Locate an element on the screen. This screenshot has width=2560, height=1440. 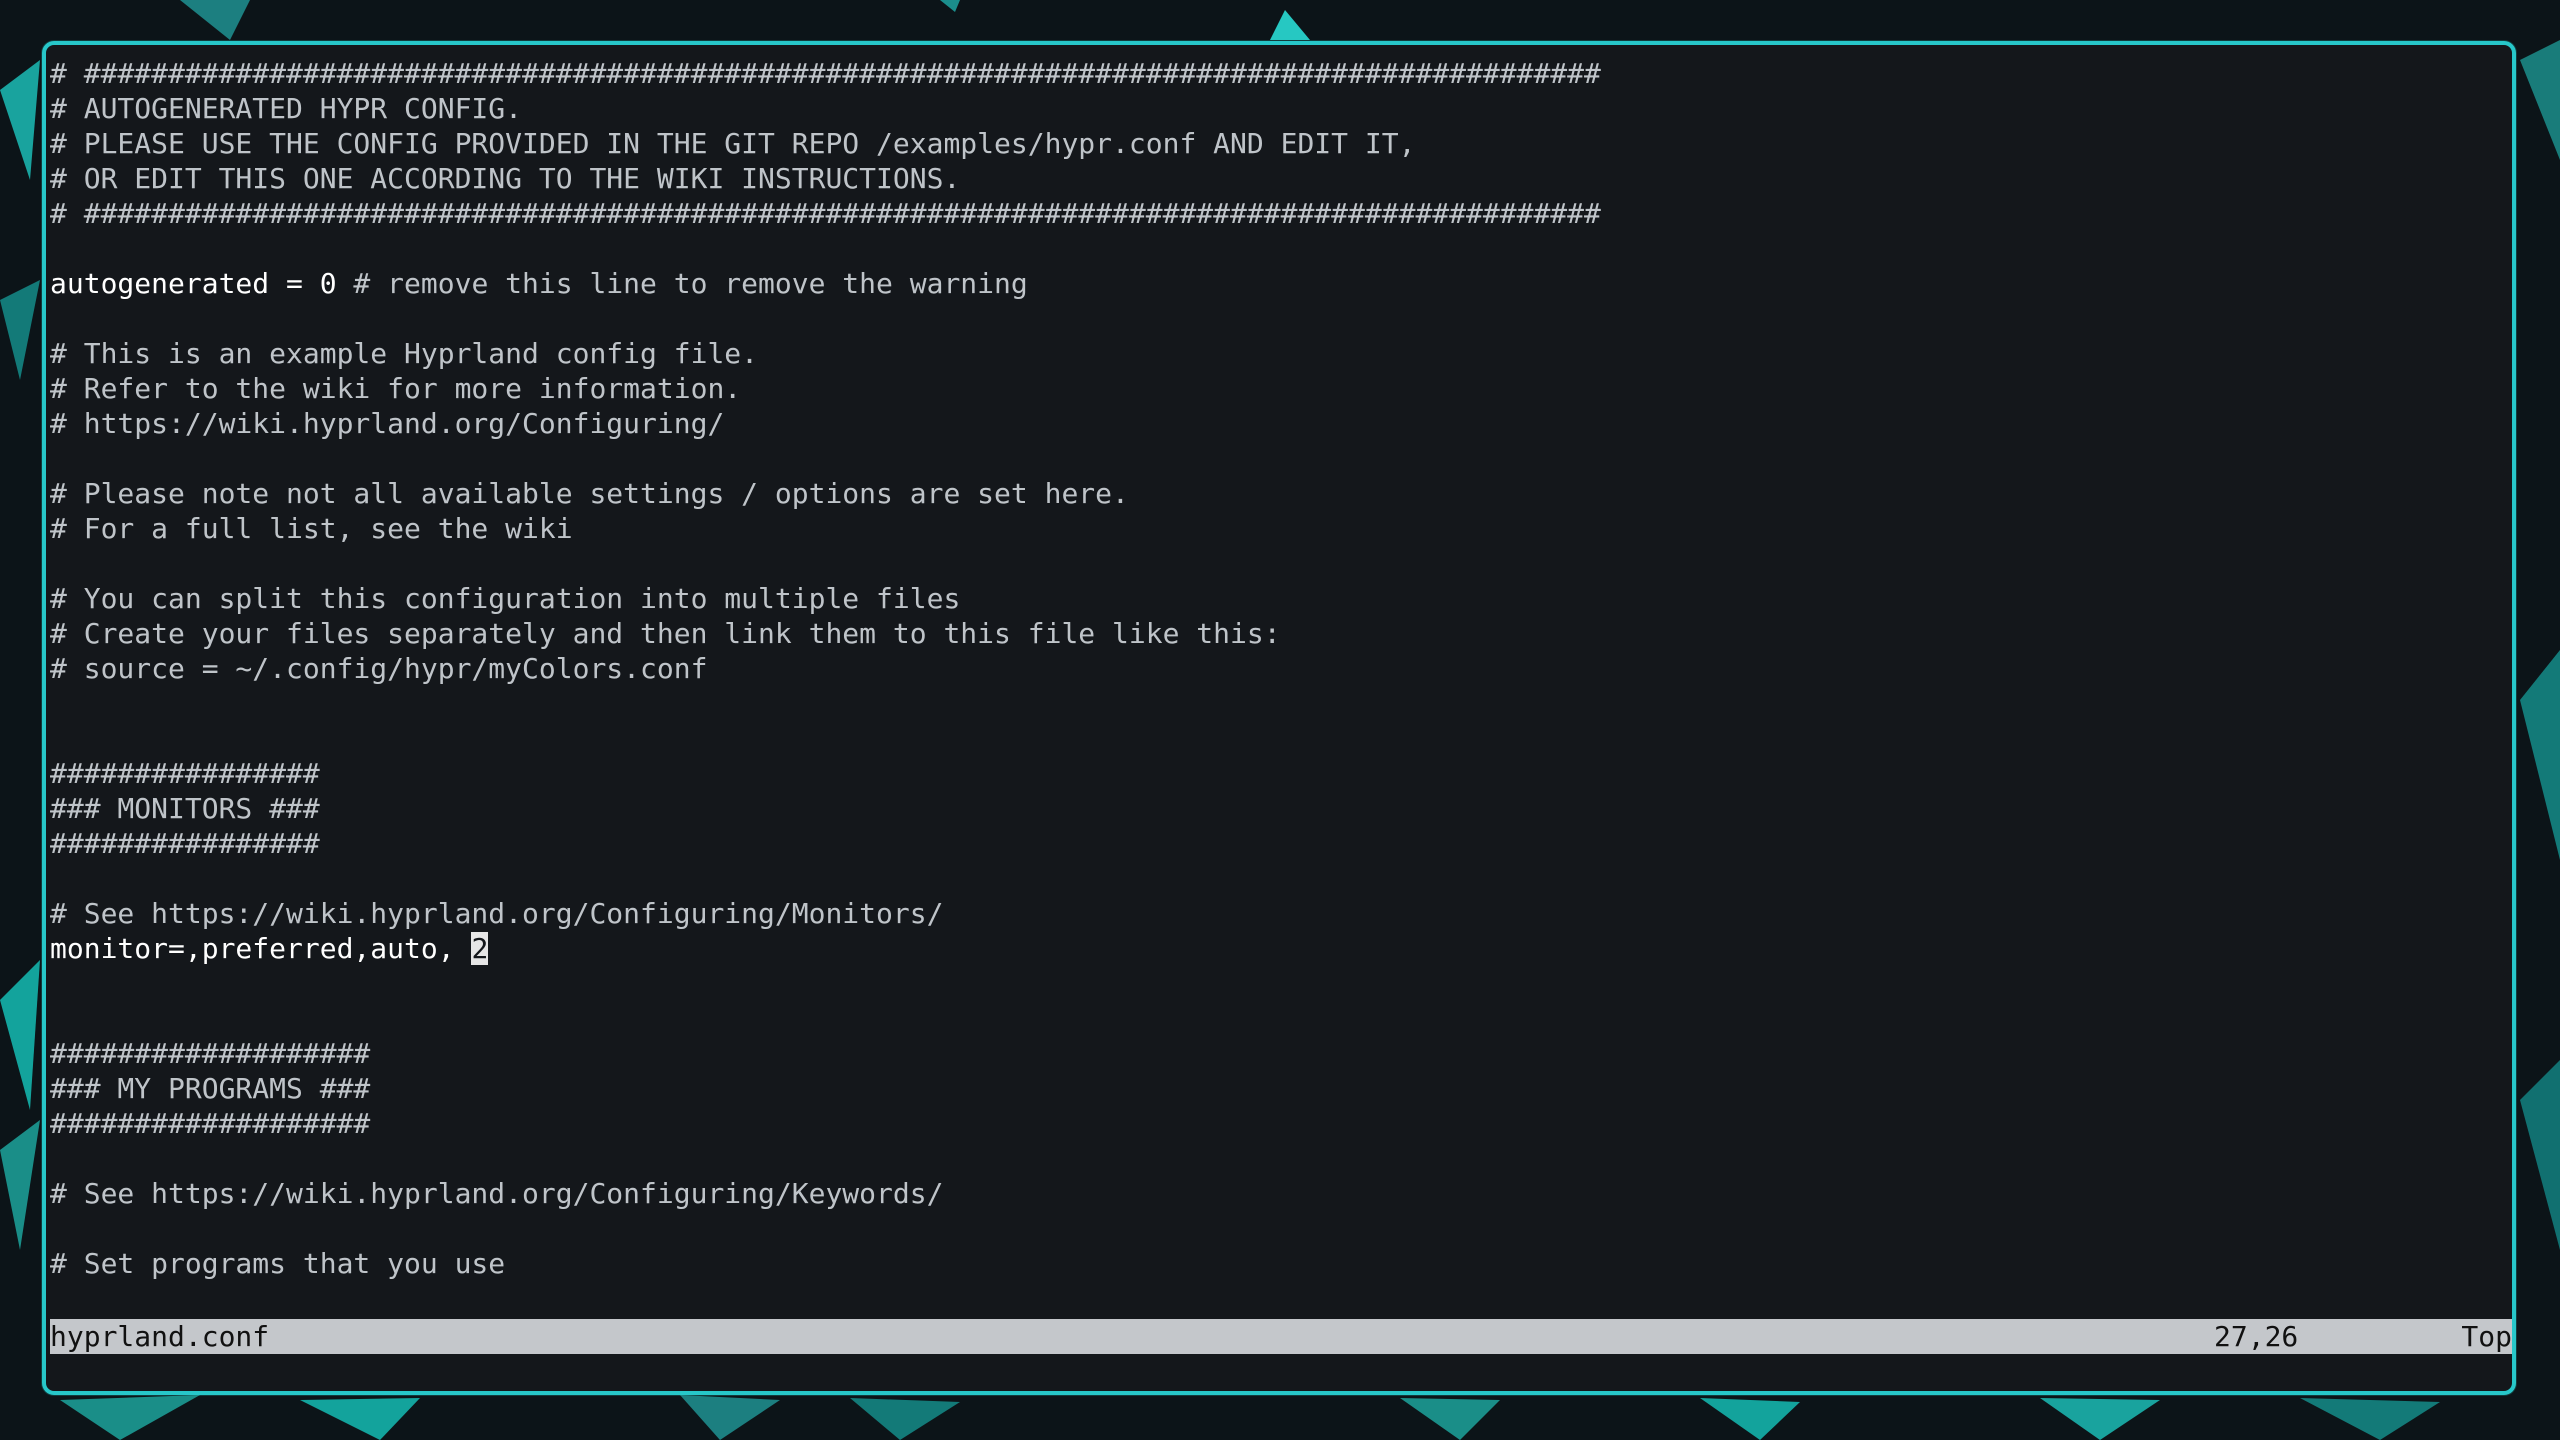
line-comment: # remove this line to remove the warning is located at coordinates (682, 283).